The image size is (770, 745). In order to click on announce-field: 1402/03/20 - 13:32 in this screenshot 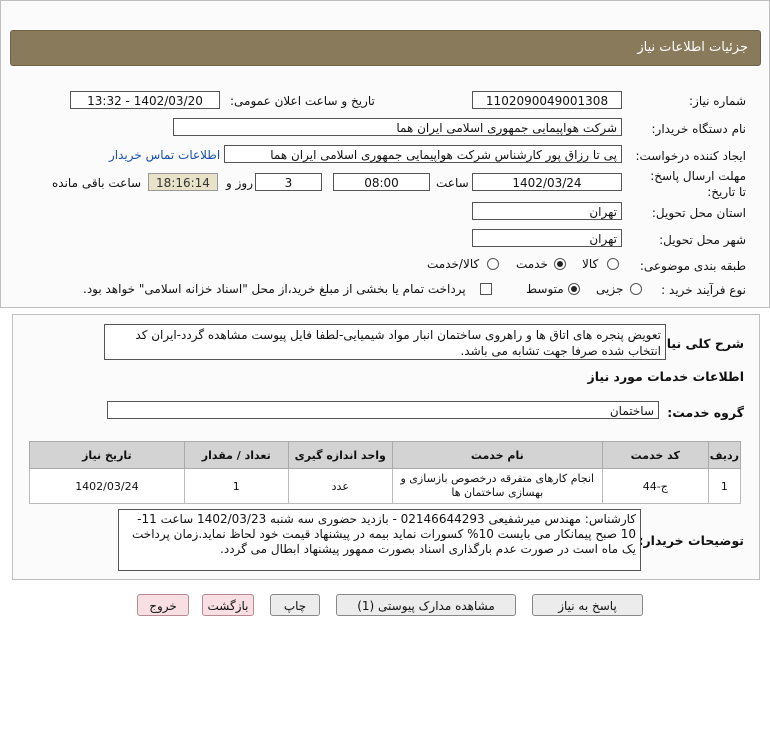, I will do `click(145, 100)`.